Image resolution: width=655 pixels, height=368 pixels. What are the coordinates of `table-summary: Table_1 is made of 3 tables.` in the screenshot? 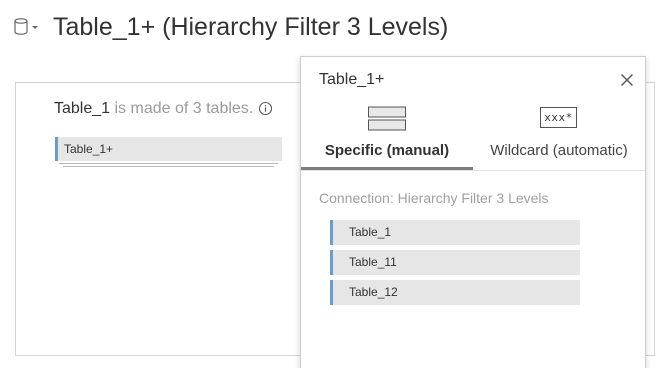 It's located at (153, 109).